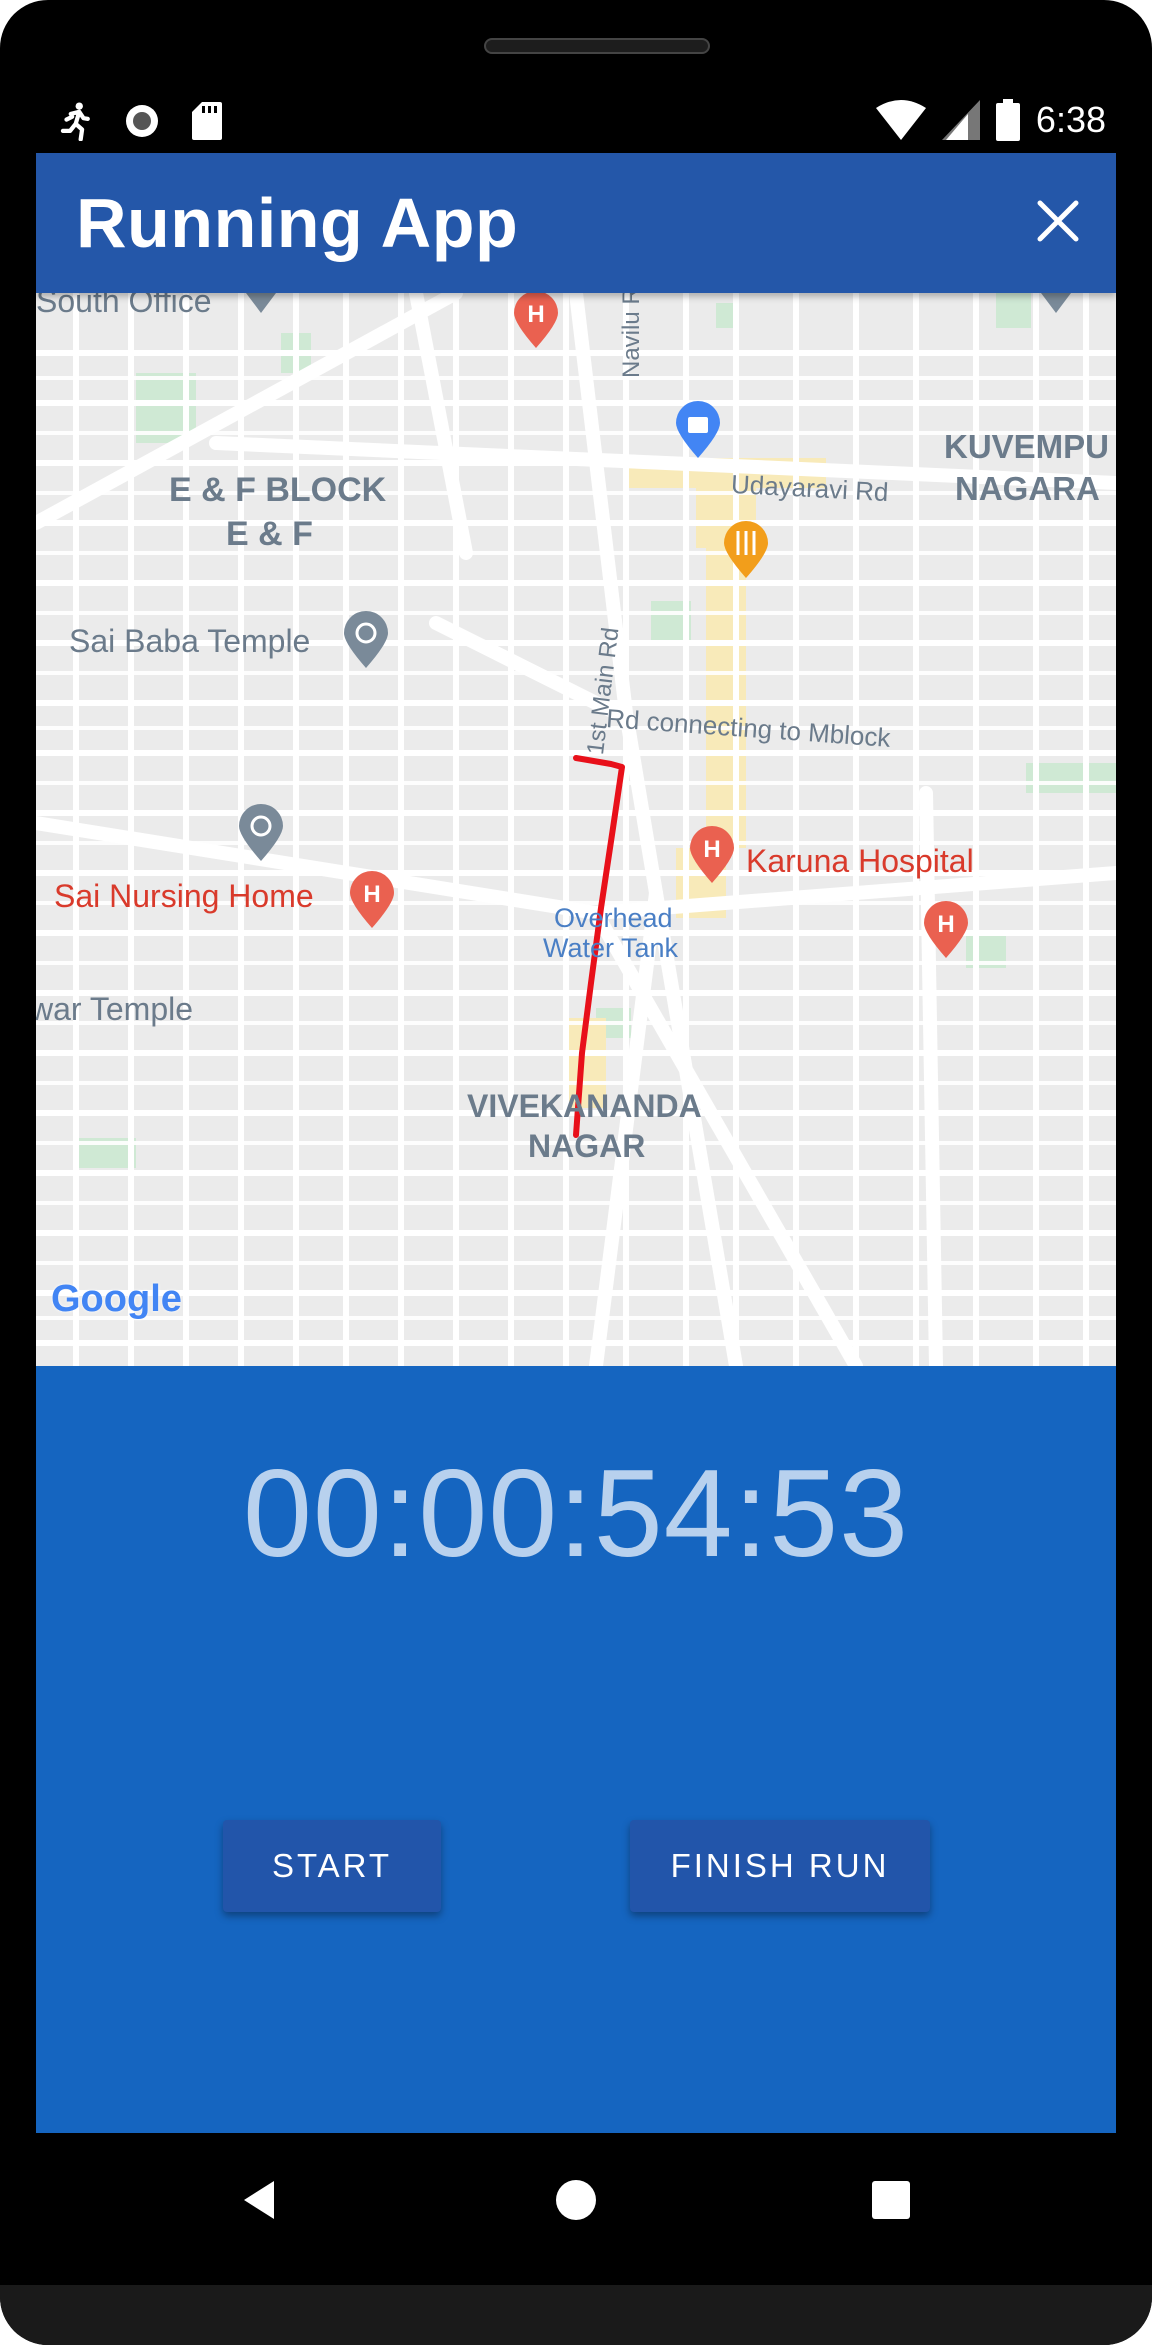  Describe the element at coordinates (860, 861) in the screenshot. I see `map-label-karuna-hospital: Karuna Hospital` at that location.